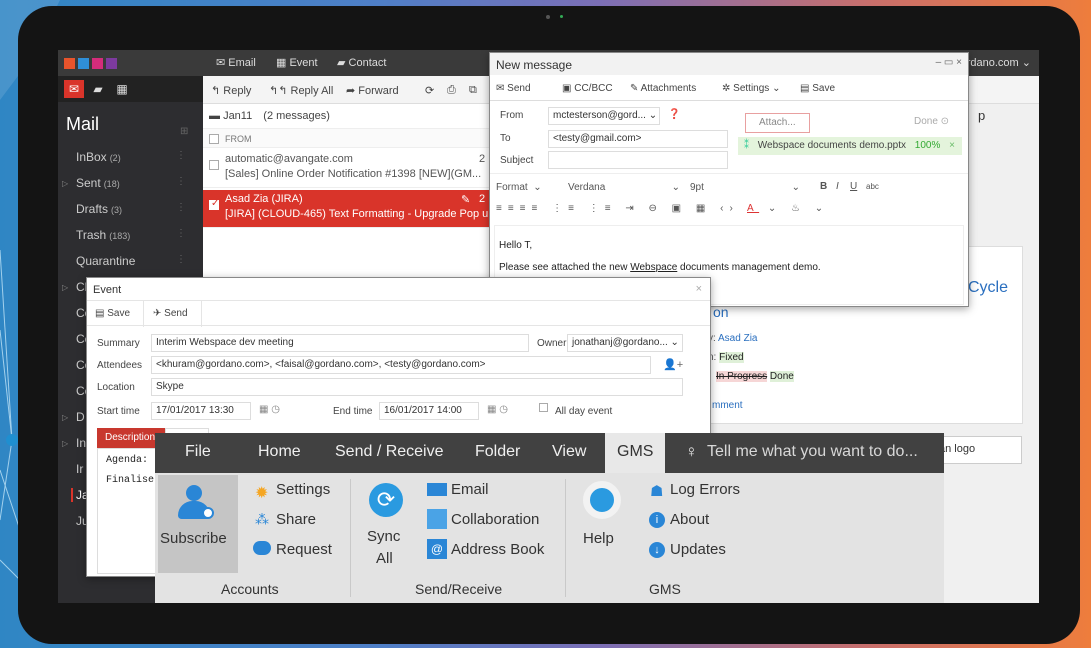 The height and width of the screenshot is (648, 1091). I want to click on settings-button: Settings, so click(303, 489).